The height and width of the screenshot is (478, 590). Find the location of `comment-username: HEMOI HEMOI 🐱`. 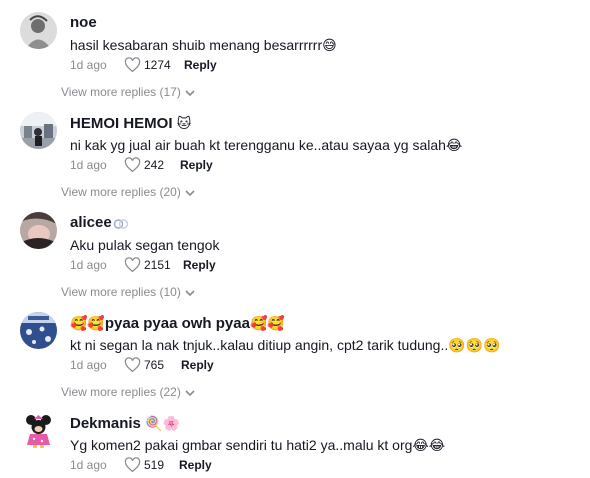

comment-username: HEMOI HEMOI 🐱 is located at coordinates (130, 123).